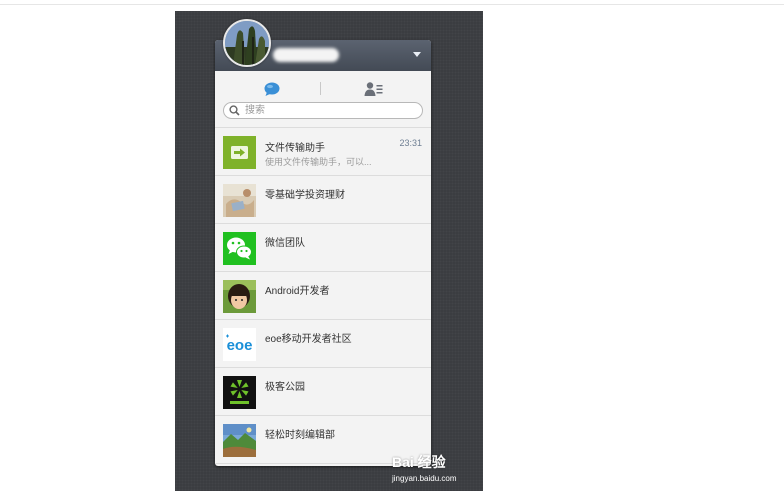 The height and width of the screenshot is (491, 784). Describe the element at coordinates (272, 89) in the screenshot. I see `chat-bubble-icon` at that location.